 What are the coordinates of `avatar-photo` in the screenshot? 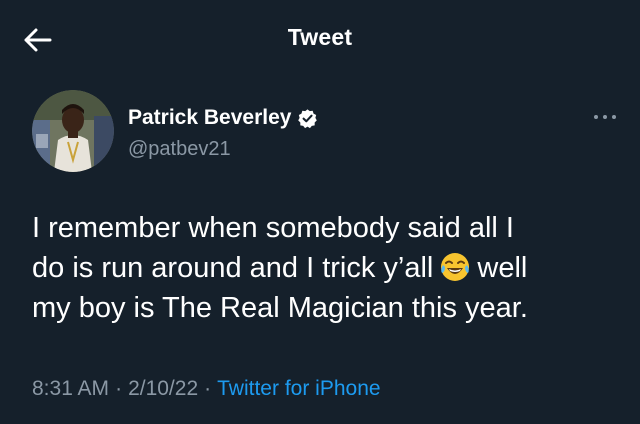 It's located at (73, 131).